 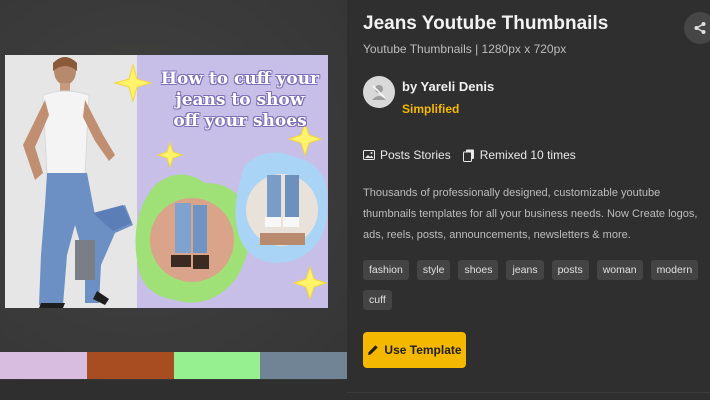 What do you see at coordinates (486, 23) in the screenshot?
I see `template-title: Jeans Youtube Thumbnails` at bounding box center [486, 23].